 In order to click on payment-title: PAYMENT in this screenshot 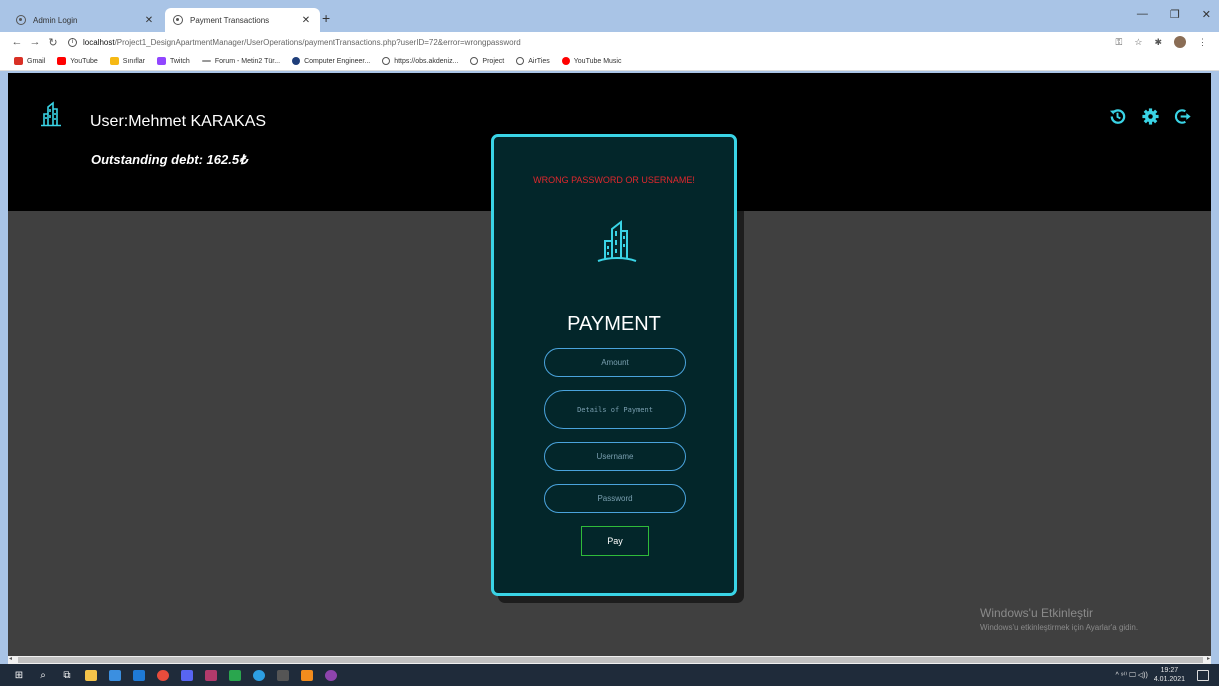, I will do `click(614, 324)`.